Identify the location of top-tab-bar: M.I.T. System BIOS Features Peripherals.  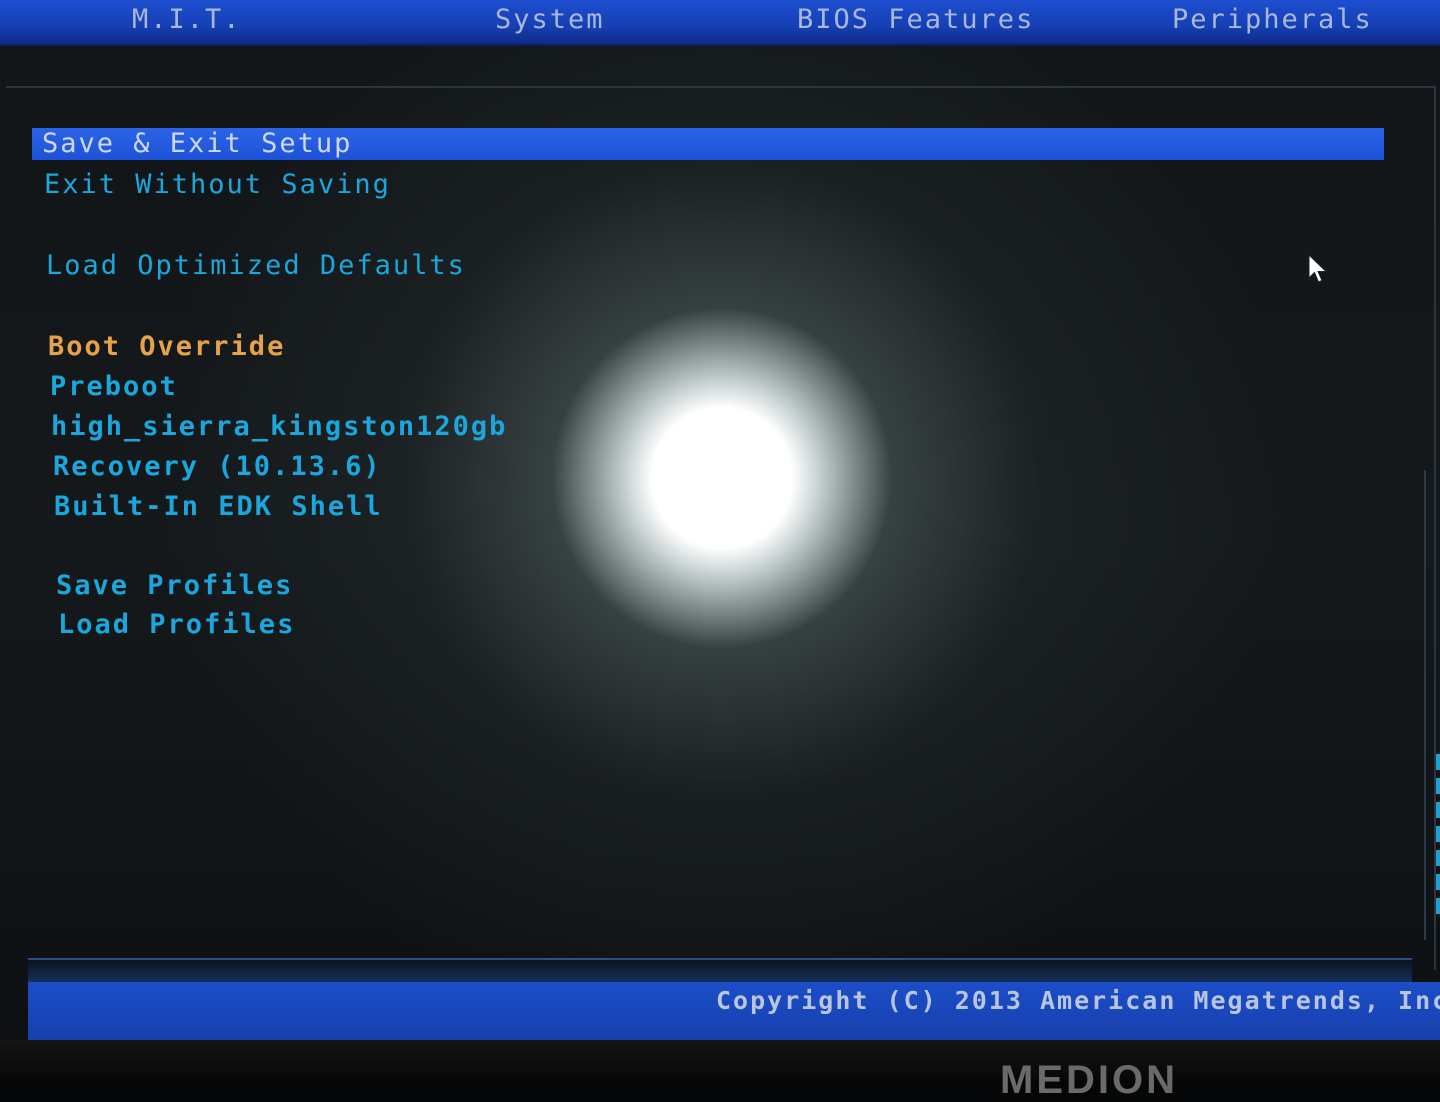
(720, 23).